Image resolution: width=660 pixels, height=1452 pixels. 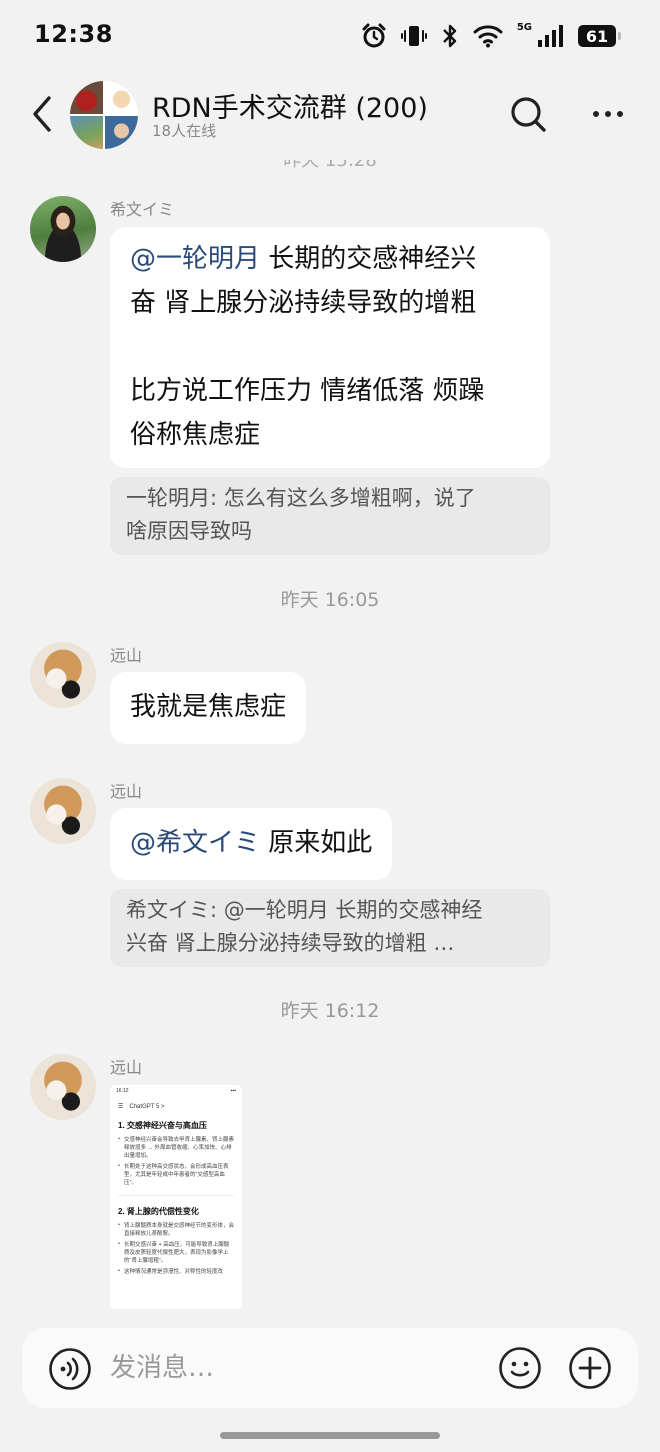 What do you see at coordinates (195, 435) in the screenshot?
I see `message-text-line: 俗称焦虑症` at bounding box center [195, 435].